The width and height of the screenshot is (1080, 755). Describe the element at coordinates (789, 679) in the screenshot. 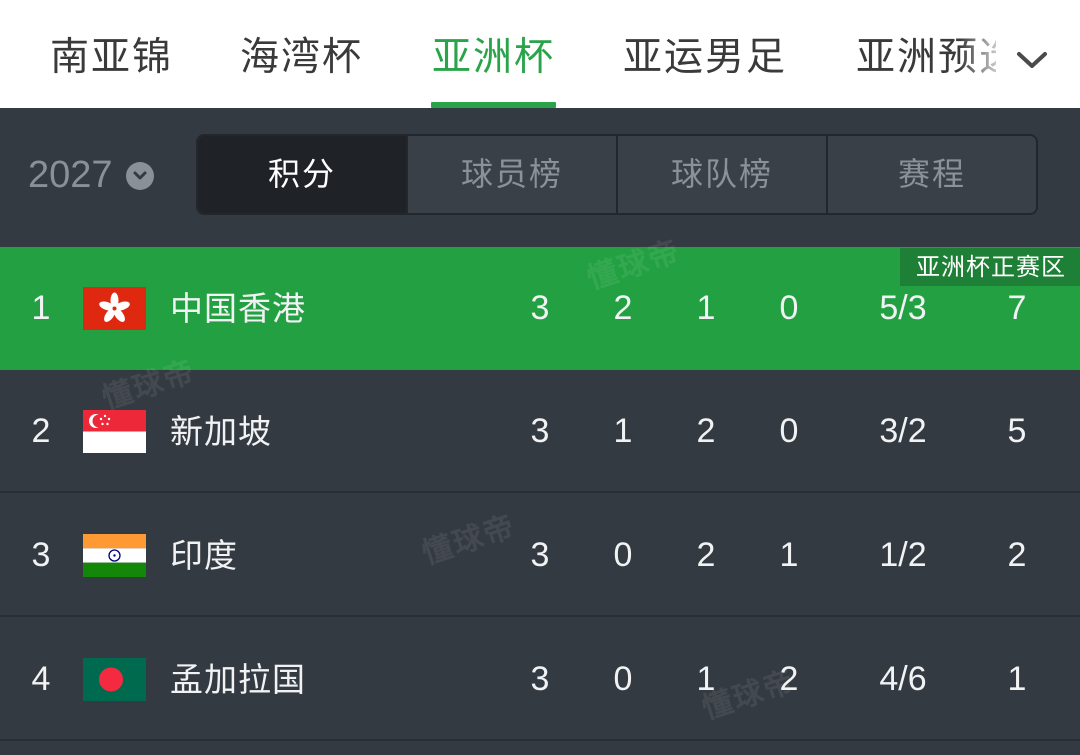

I see `lost: 2` at that location.